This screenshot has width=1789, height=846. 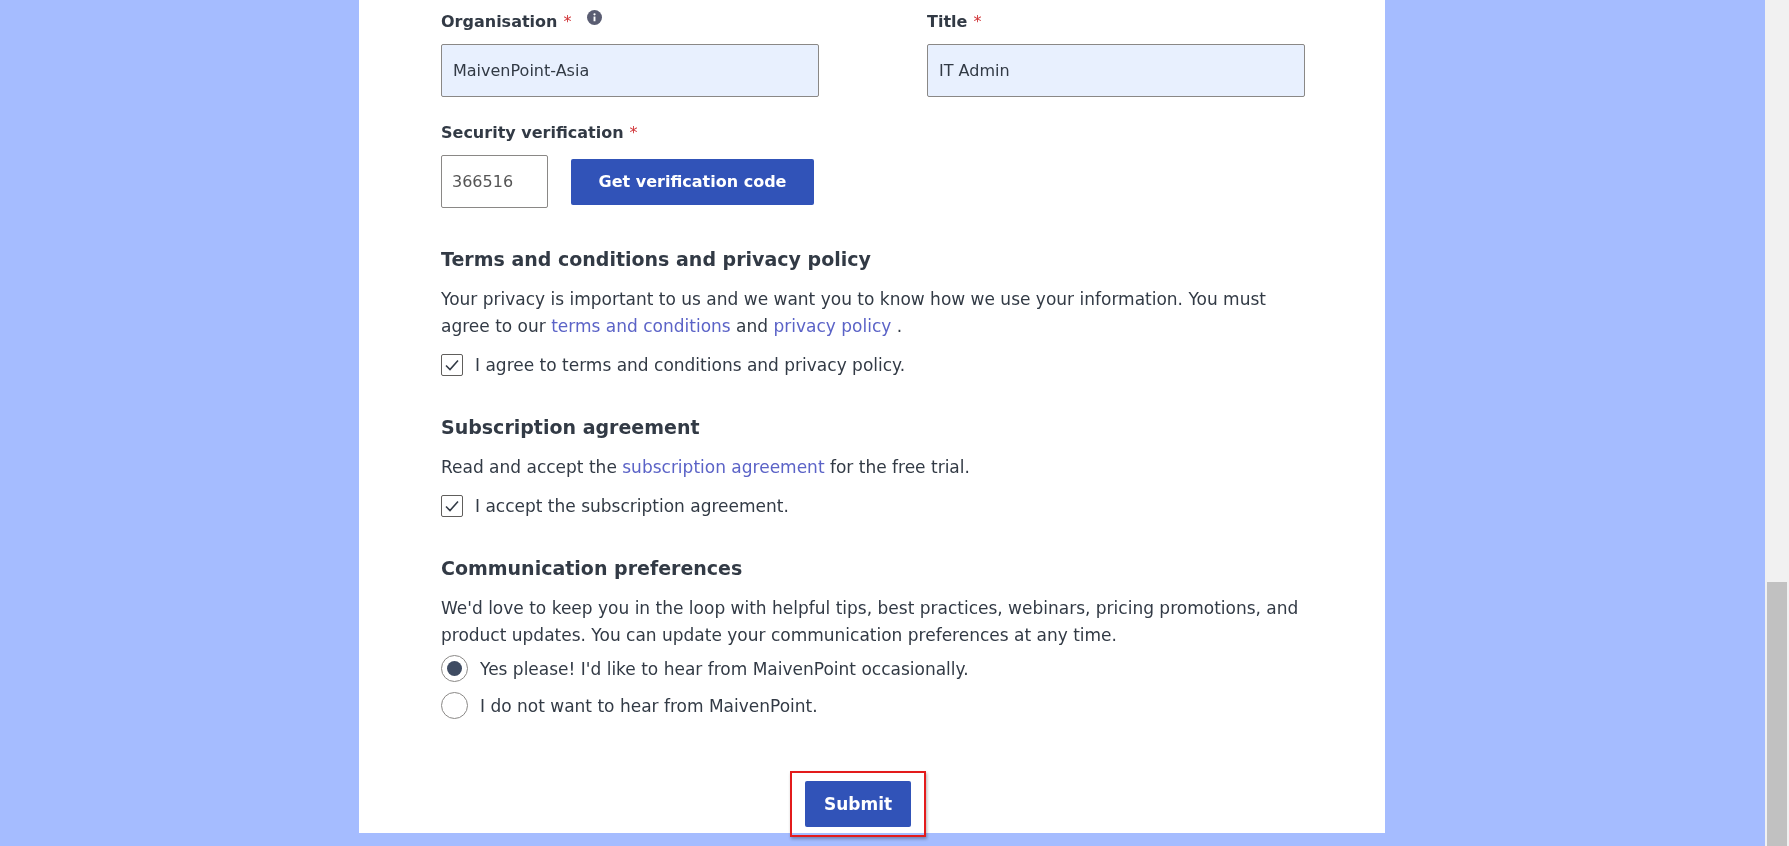 I want to click on option-label: I accept the subscription agreement., so click(x=632, y=506).